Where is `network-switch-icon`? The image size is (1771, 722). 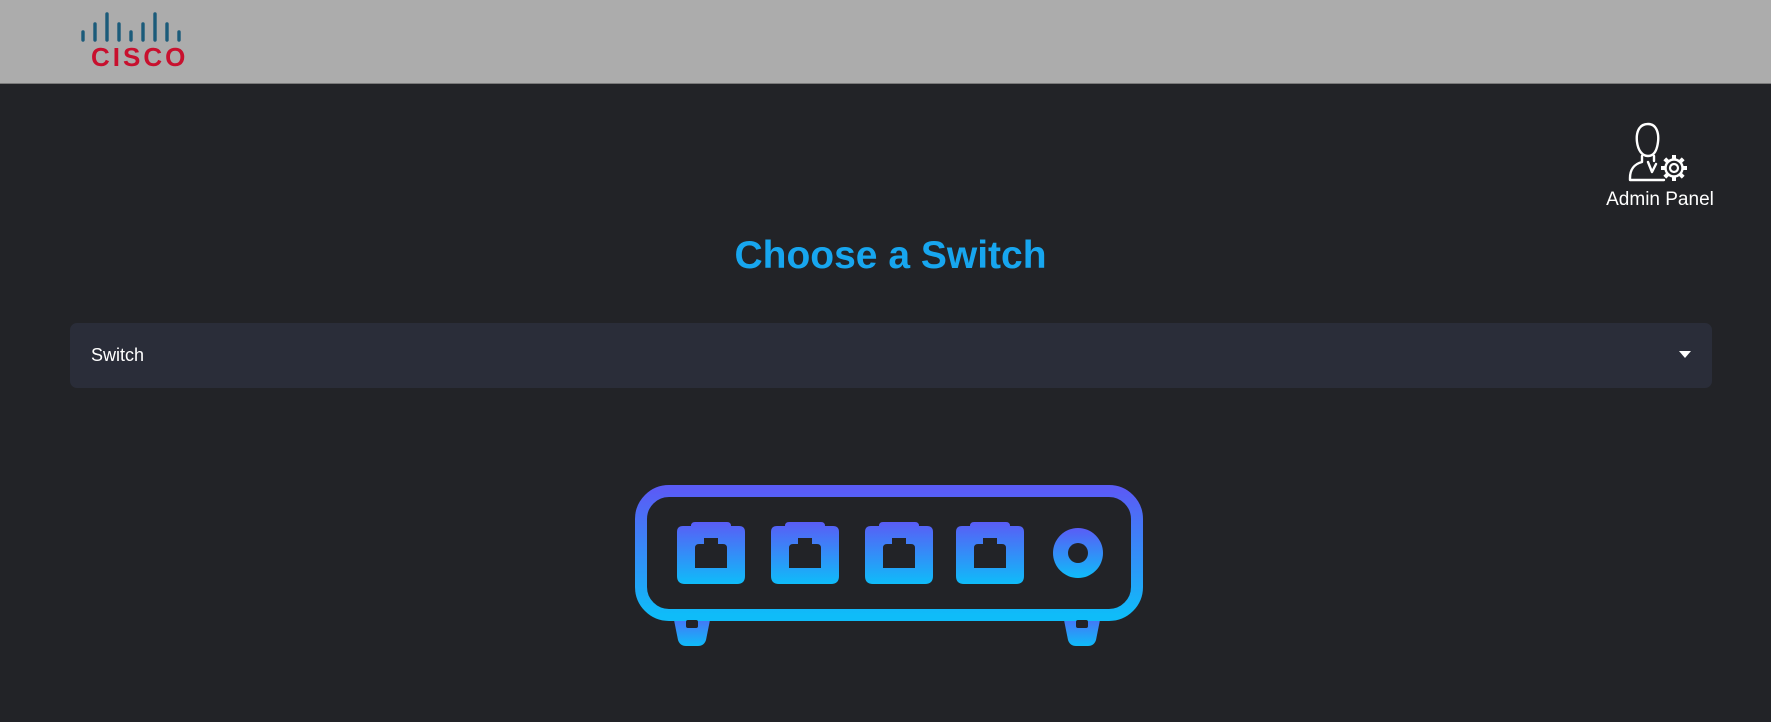 network-switch-icon is located at coordinates (892, 567).